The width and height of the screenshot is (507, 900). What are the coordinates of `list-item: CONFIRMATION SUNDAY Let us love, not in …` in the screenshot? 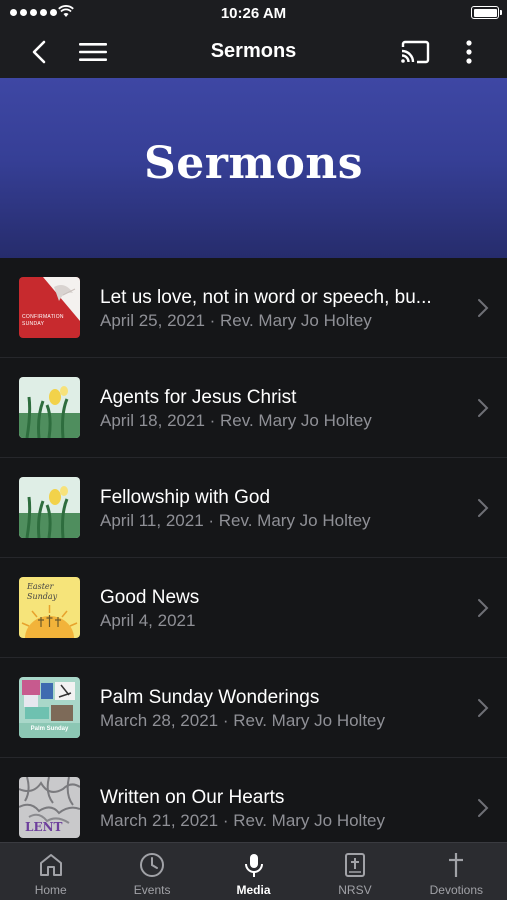 It's located at (253, 308).